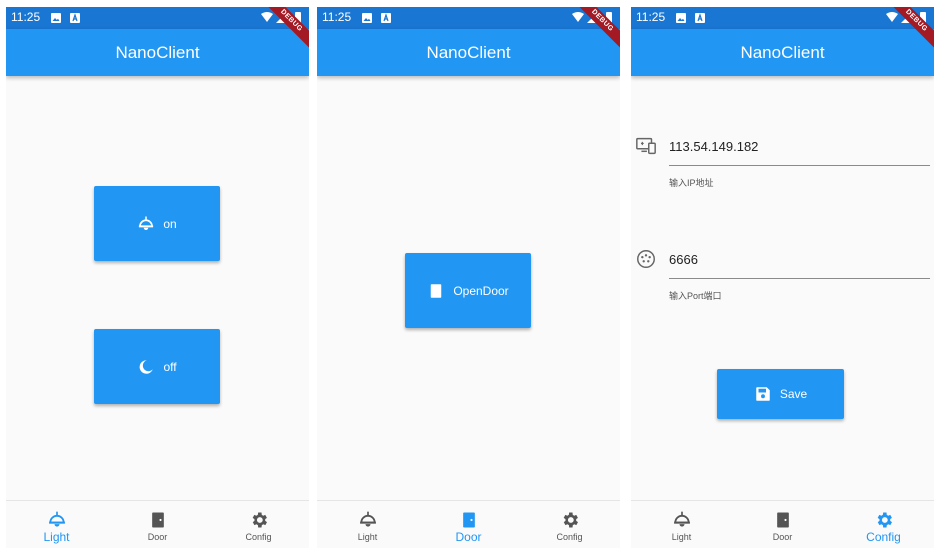 This screenshot has width=941, height=558. What do you see at coordinates (713, 146) in the screenshot?
I see `ip-input: 113.54.149.182` at bounding box center [713, 146].